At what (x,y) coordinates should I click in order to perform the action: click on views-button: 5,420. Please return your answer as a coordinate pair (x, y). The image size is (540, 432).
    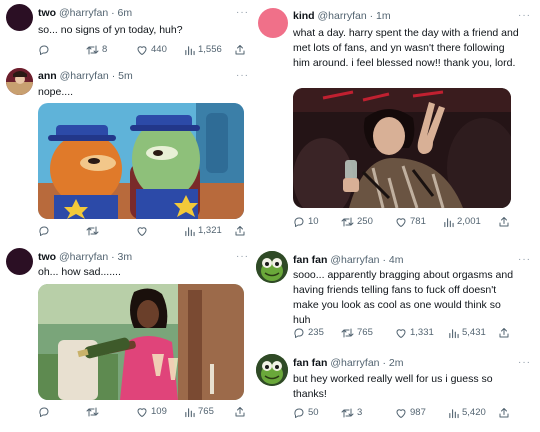
    Looking at the image, I should click on (467, 413).